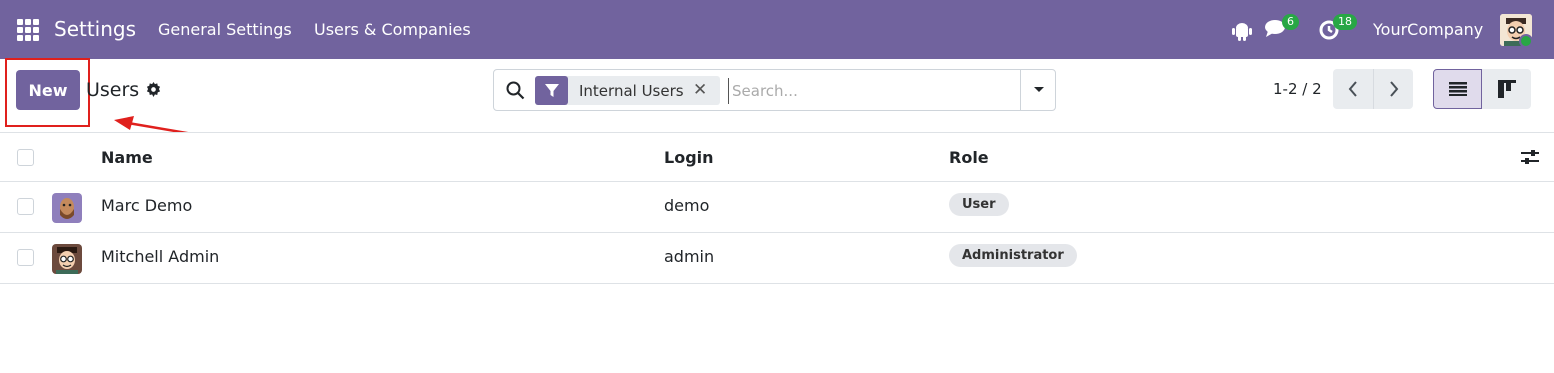 The width and height of the screenshot is (1554, 373). I want to click on table-header: Name Login Role, so click(777, 157).